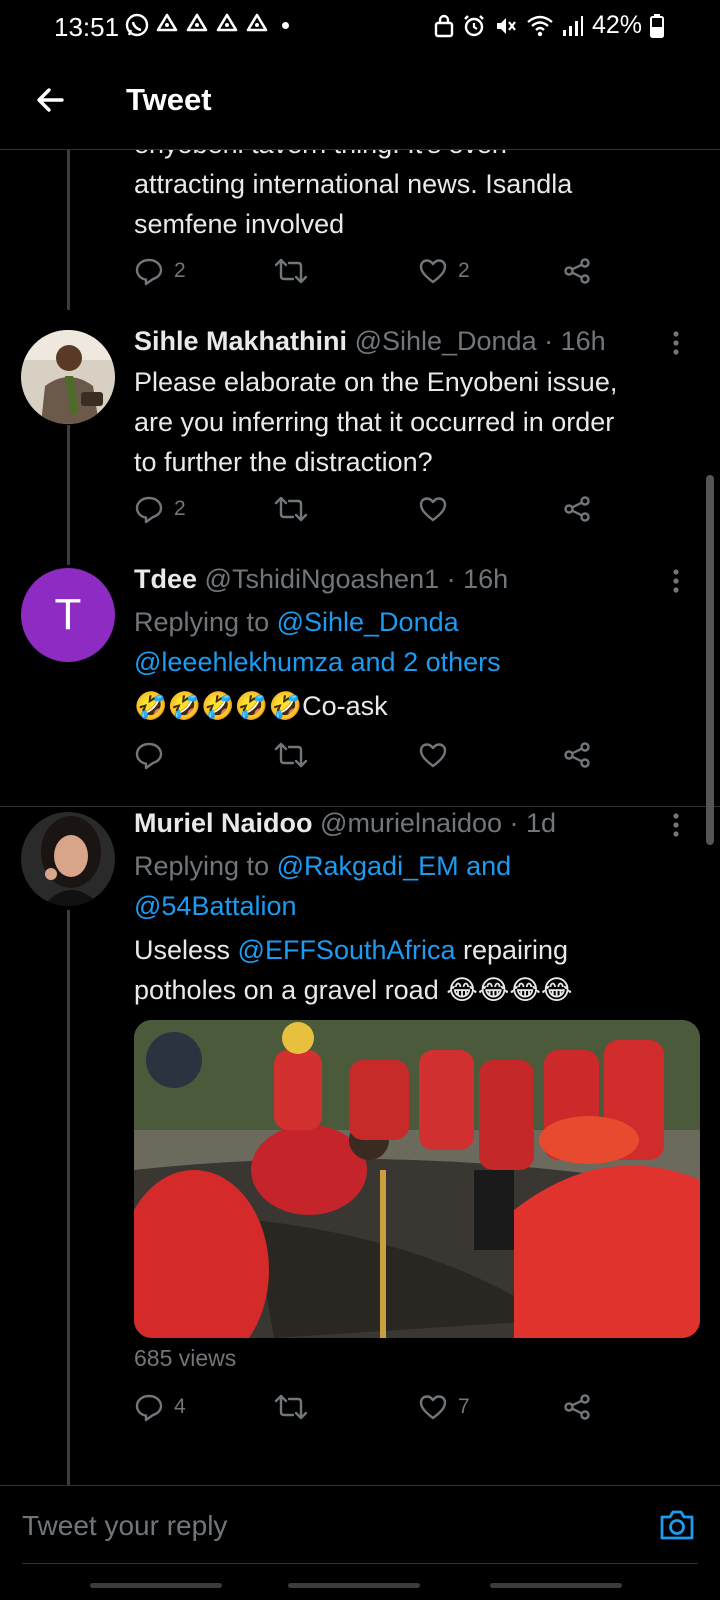 The height and width of the screenshot is (1600, 720). What do you see at coordinates (283, 462) in the screenshot?
I see `tweet-text-line: to further the distraction?` at bounding box center [283, 462].